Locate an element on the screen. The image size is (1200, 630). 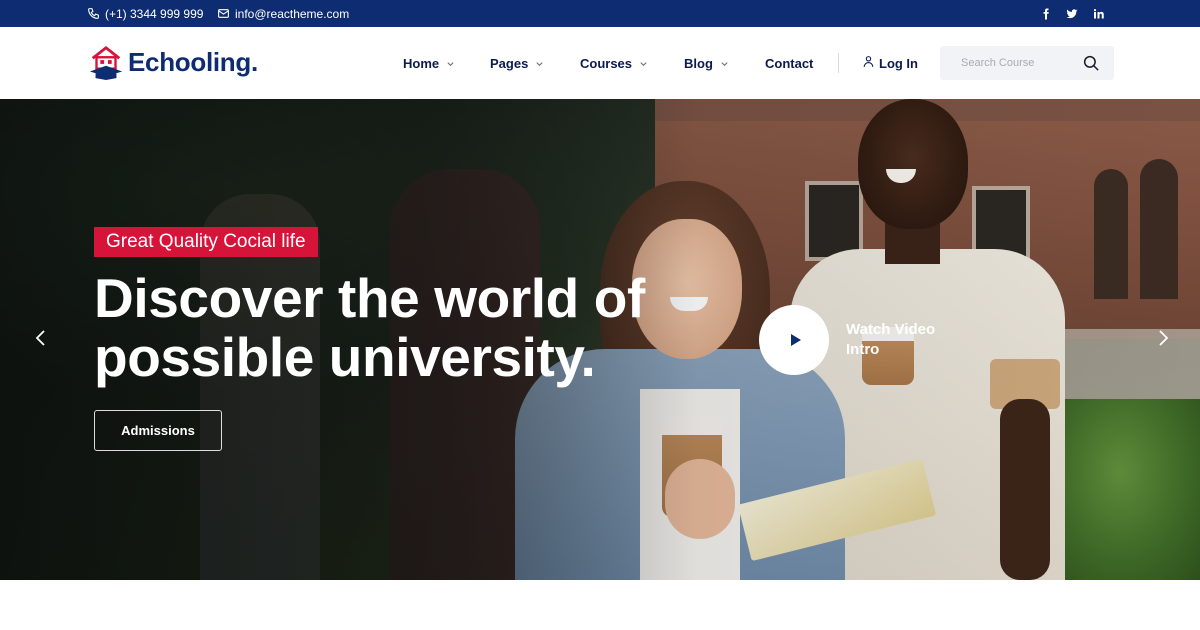
search-box is located at coordinates (1027, 63).